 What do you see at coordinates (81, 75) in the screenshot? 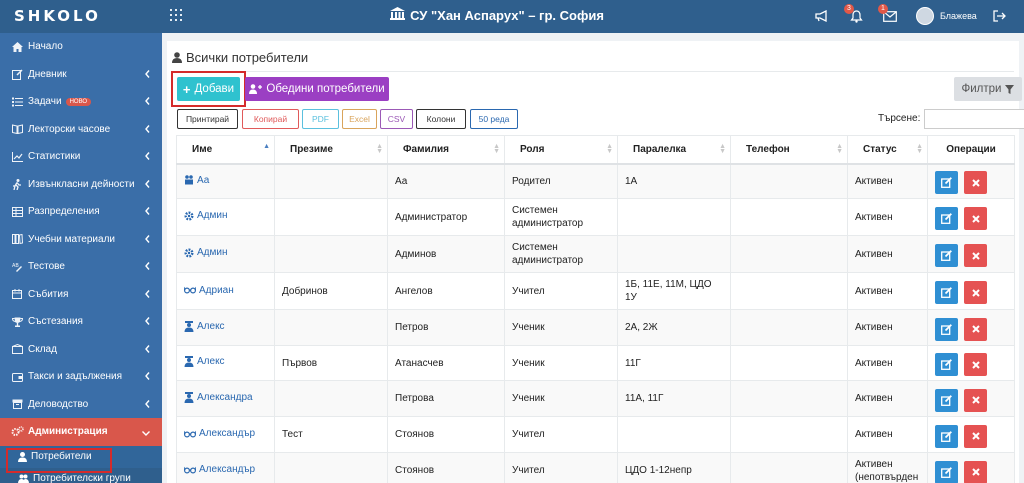
I see `sidebar-item-diary: Дневник` at bounding box center [81, 75].